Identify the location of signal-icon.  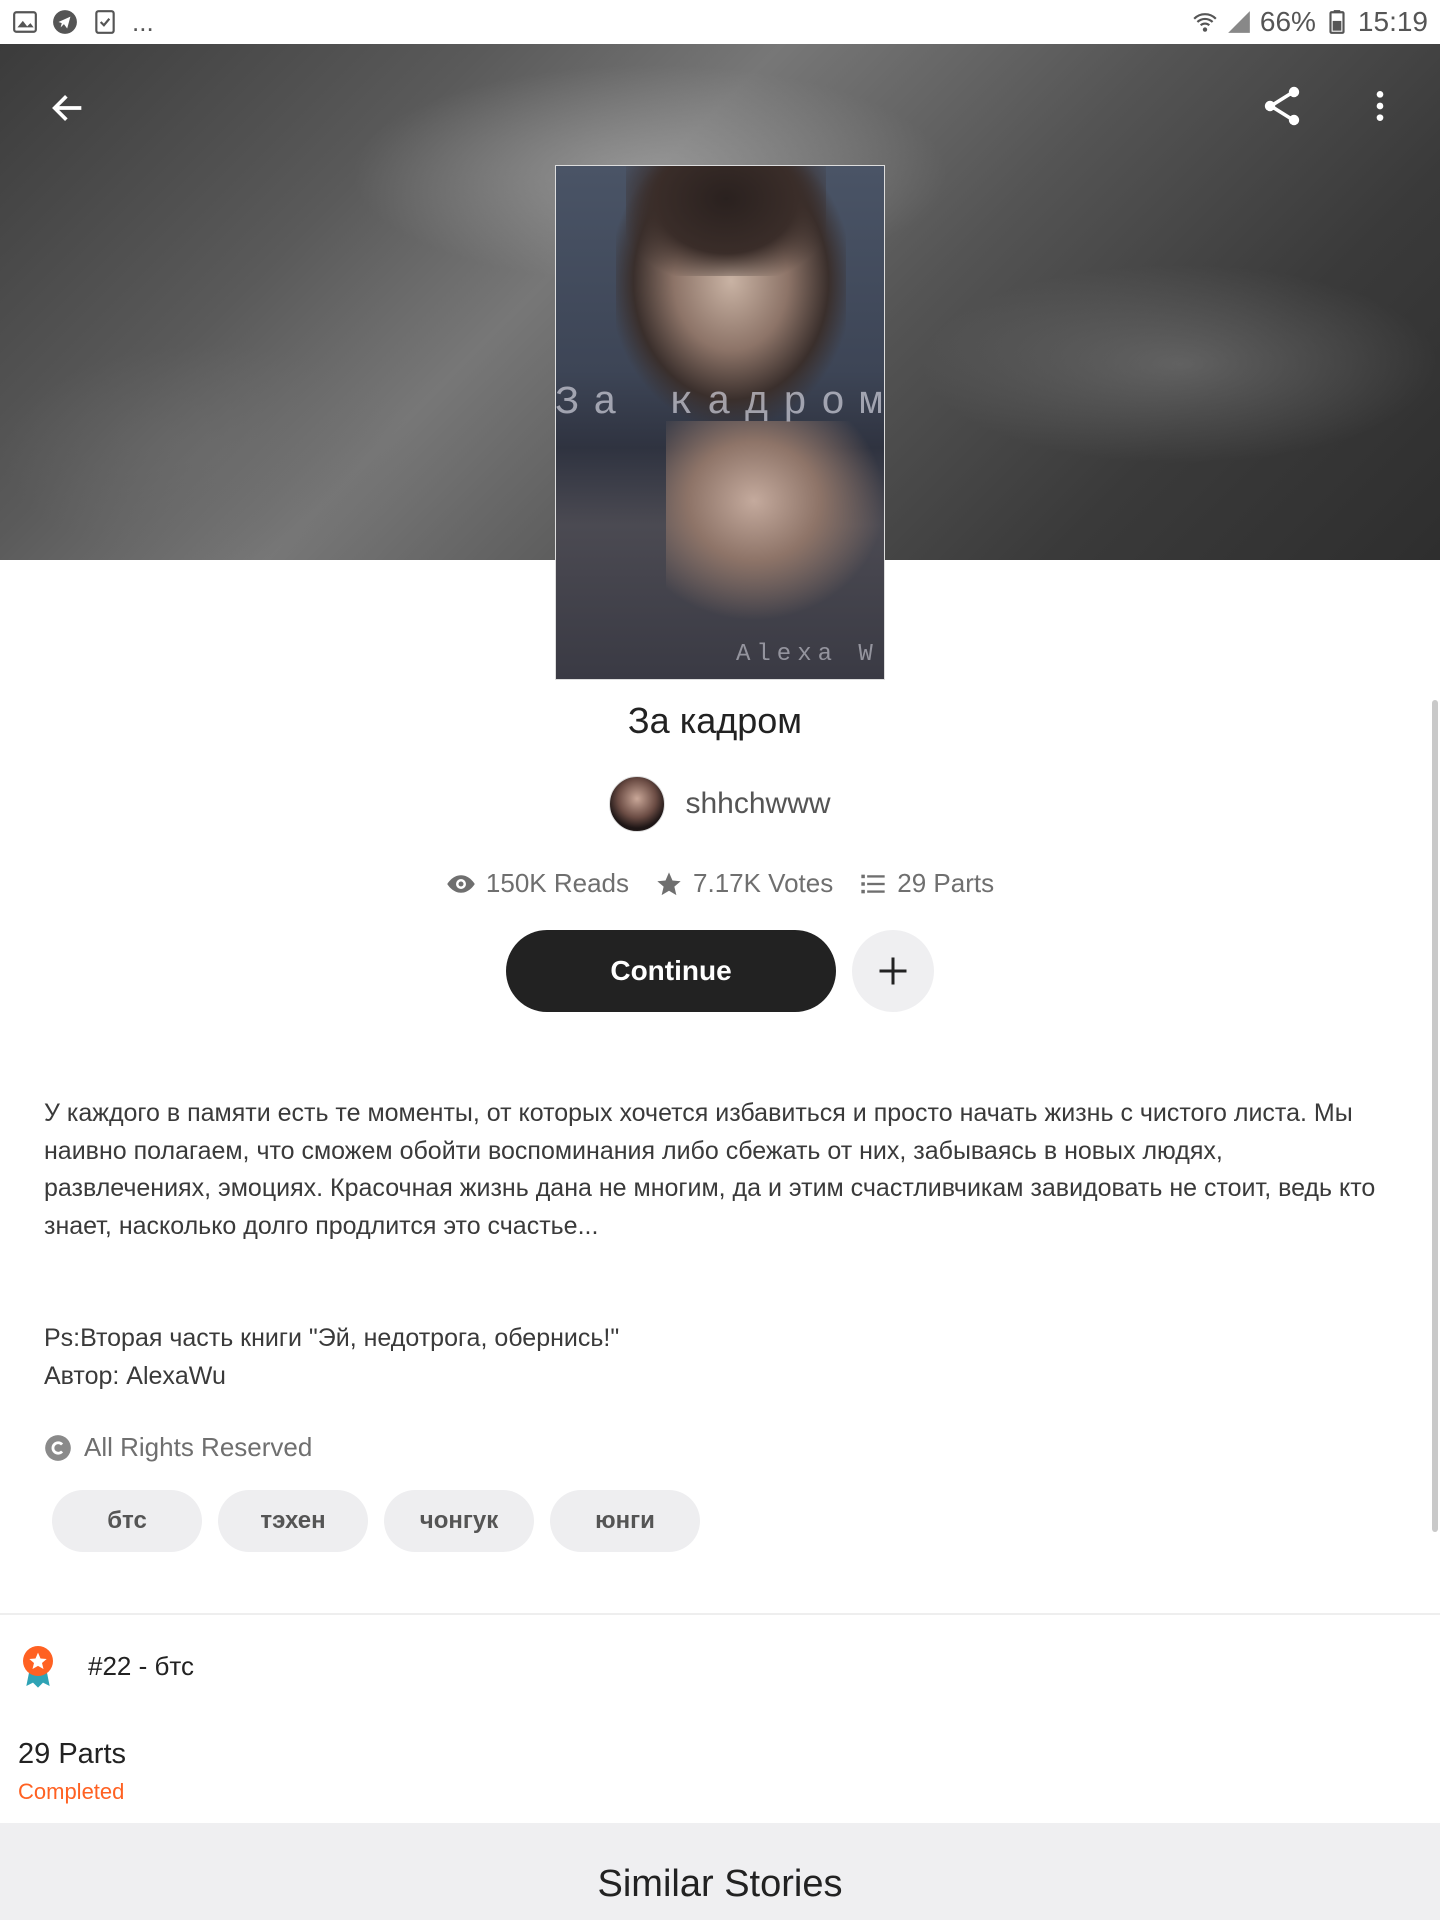
(1239, 22).